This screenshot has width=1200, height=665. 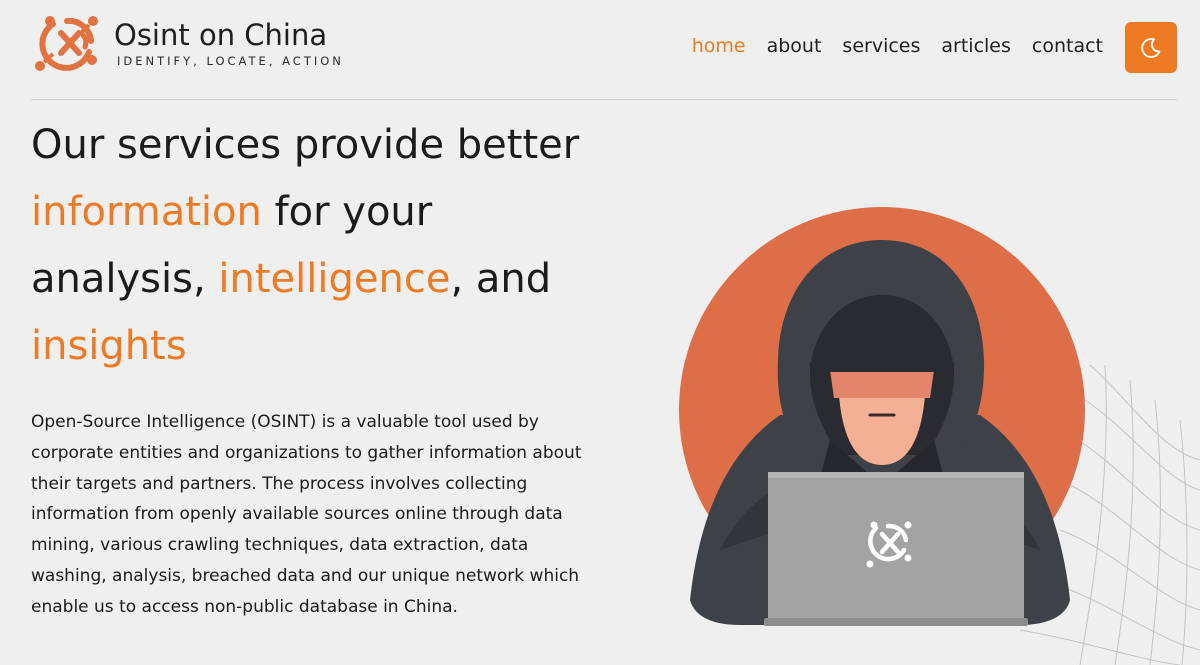 I want to click on main-nav: home about services articles contact, so click(x=897, y=46).